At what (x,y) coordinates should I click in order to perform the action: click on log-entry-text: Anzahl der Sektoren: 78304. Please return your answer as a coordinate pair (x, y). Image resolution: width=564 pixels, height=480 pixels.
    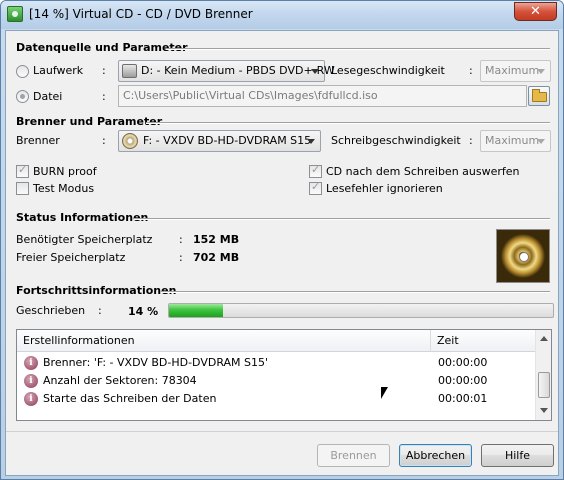
    Looking at the image, I should click on (120, 380).